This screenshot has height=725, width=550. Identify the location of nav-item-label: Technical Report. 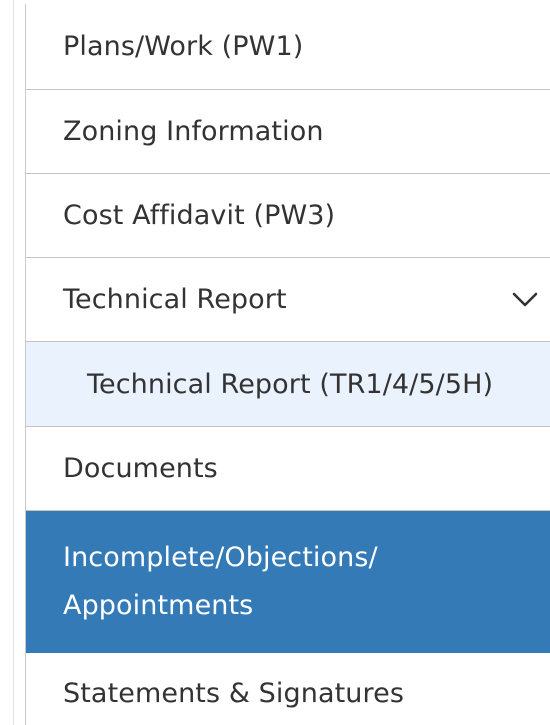
(175, 299).